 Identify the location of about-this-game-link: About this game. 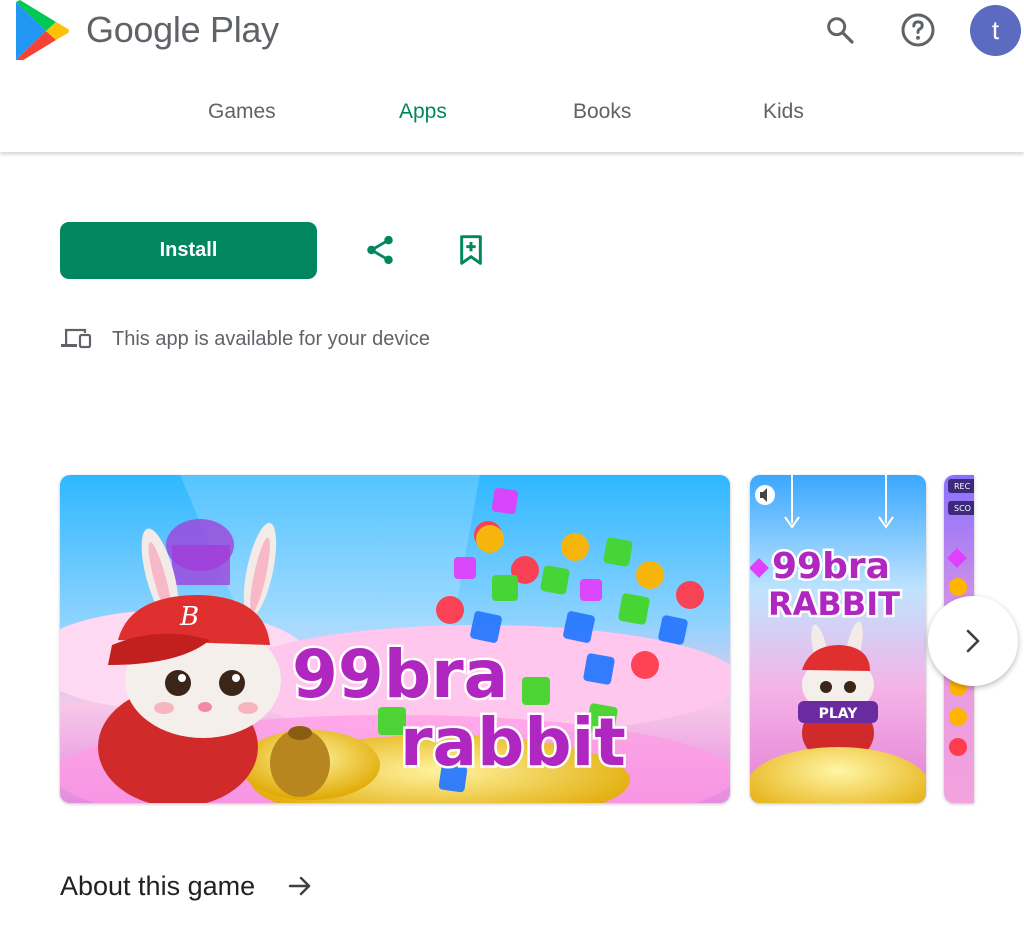
(186, 886).